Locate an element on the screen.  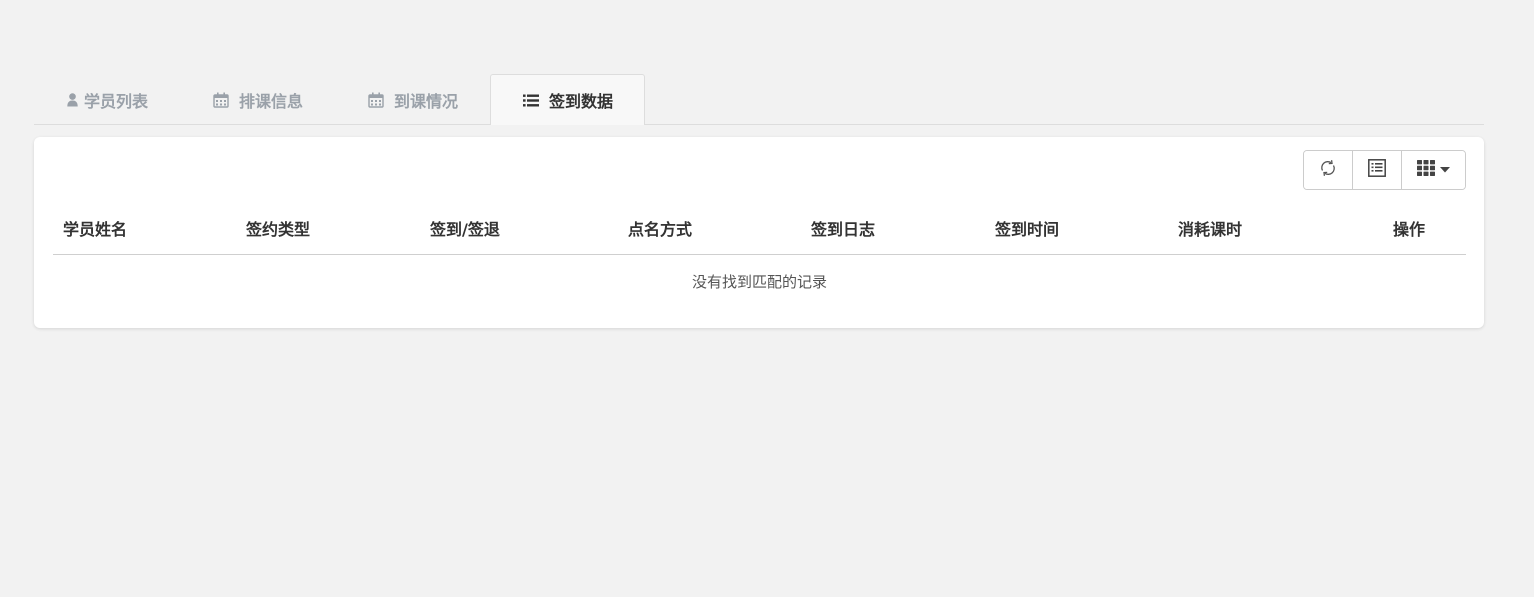
tab-label: 排课信息 is located at coordinates (271, 101).